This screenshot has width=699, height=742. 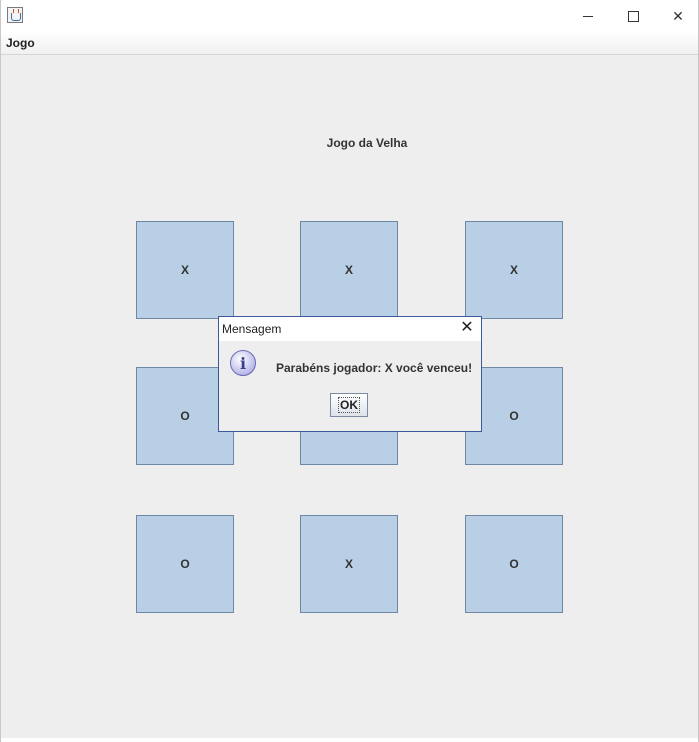 I want to click on board-cell-9: O, so click(x=514, y=564).